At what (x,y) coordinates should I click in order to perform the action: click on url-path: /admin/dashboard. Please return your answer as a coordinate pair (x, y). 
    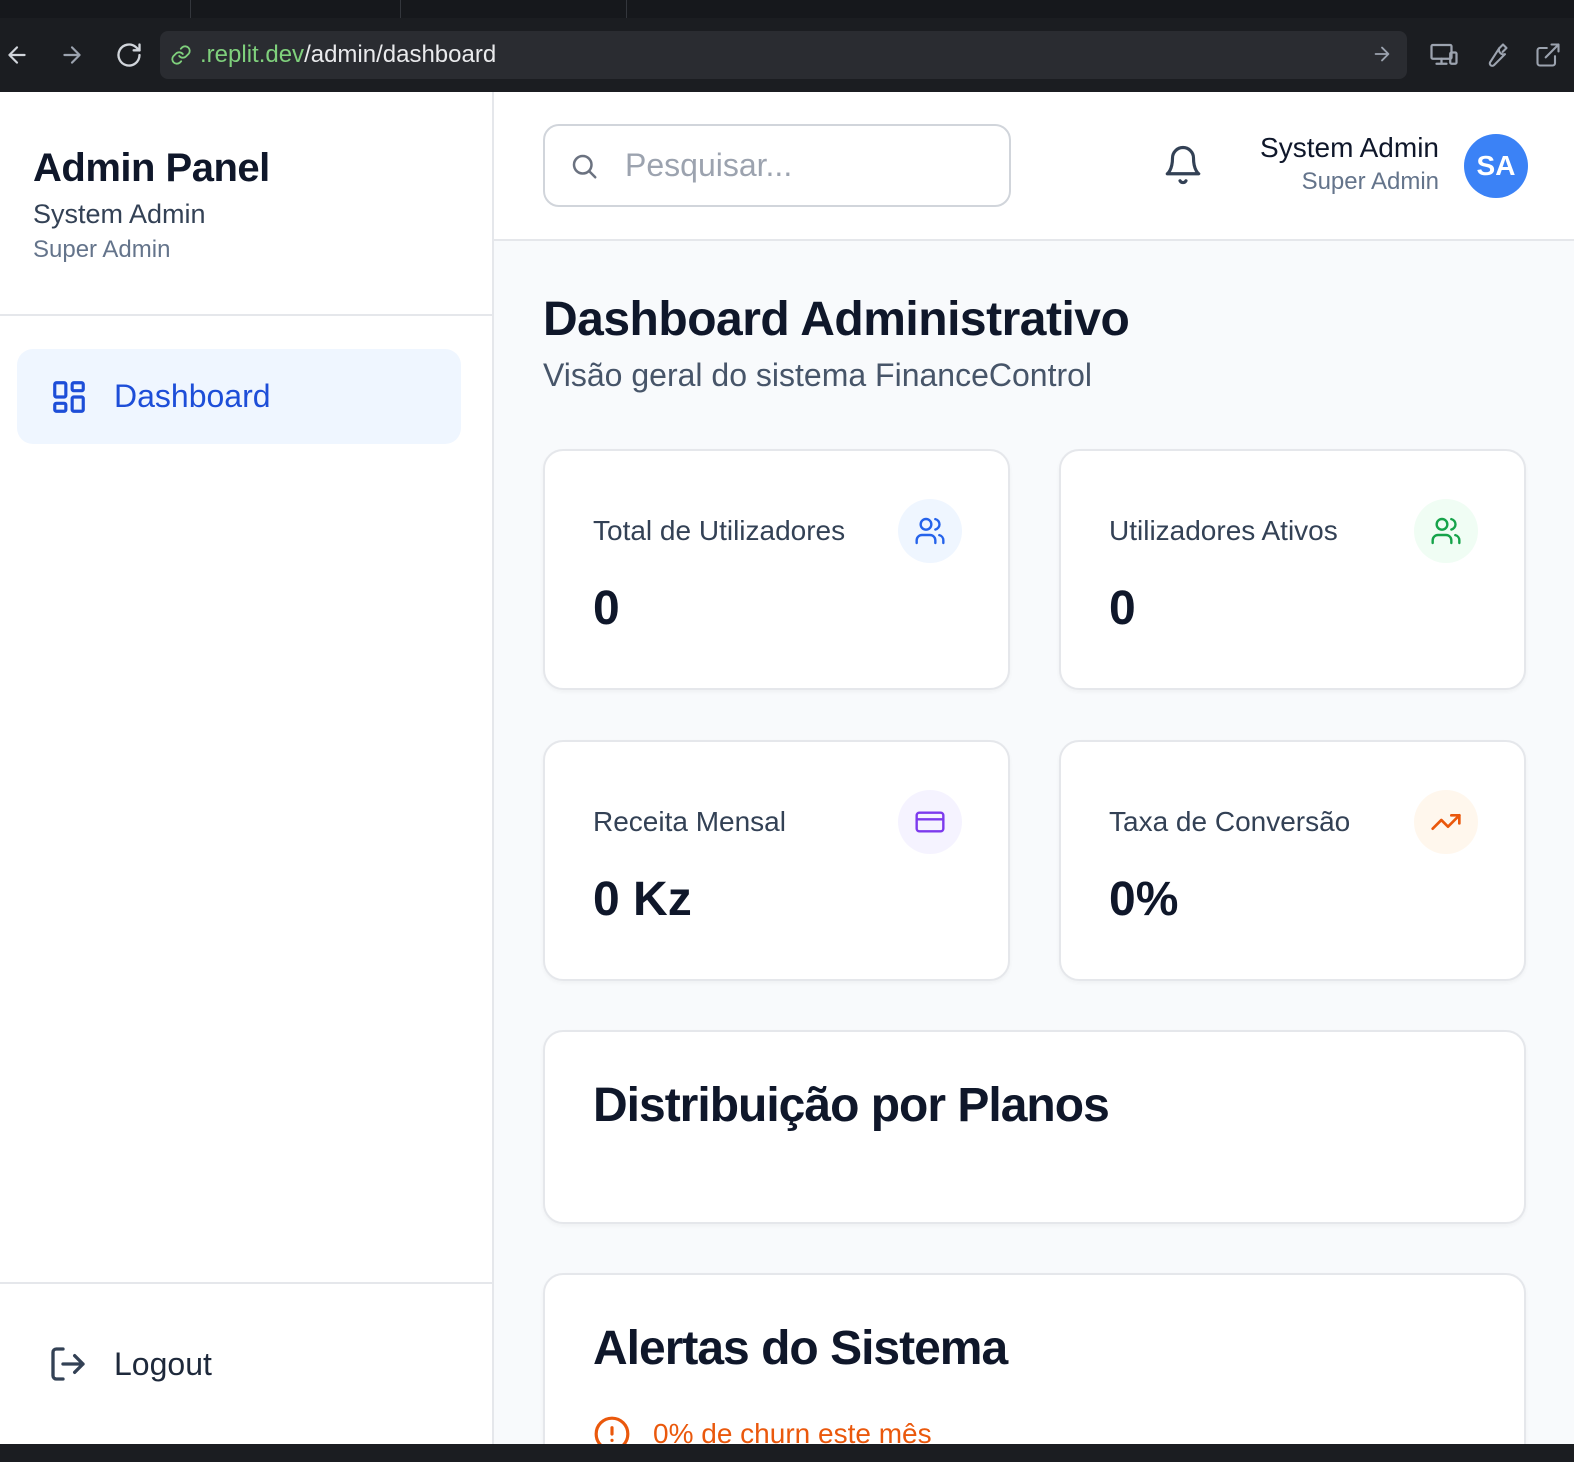
    Looking at the image, I should click on (400, 54).